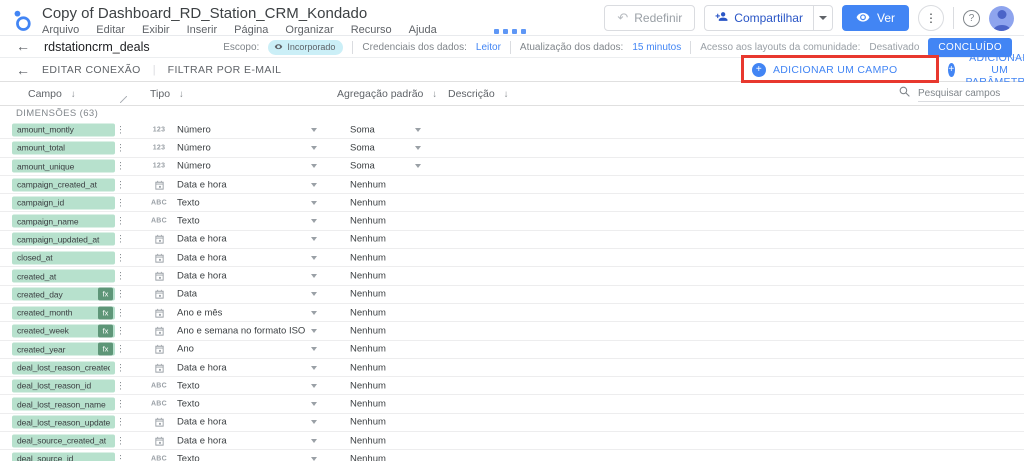 This screenshot has height=461, width=1024. I want to click on column-header-type: Tipo ↓, so click(167, 94).